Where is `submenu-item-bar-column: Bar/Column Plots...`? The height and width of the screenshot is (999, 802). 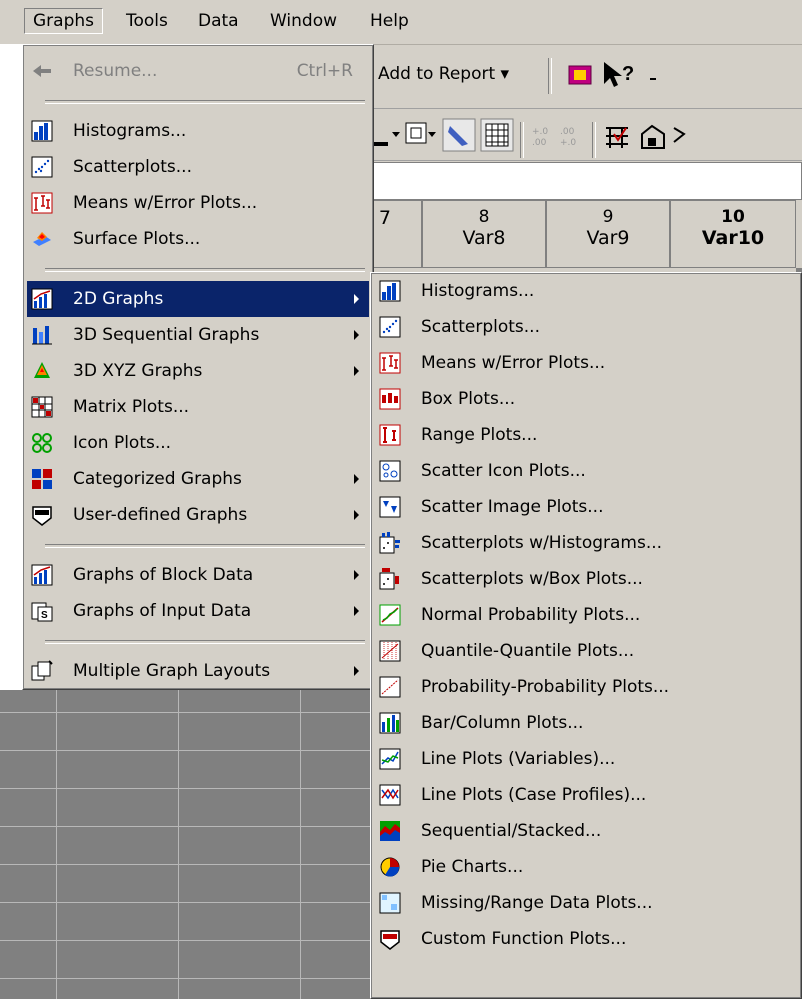 submenu-item-bar-column: Bar/Column Plots... is located at coordinates (586, 723).